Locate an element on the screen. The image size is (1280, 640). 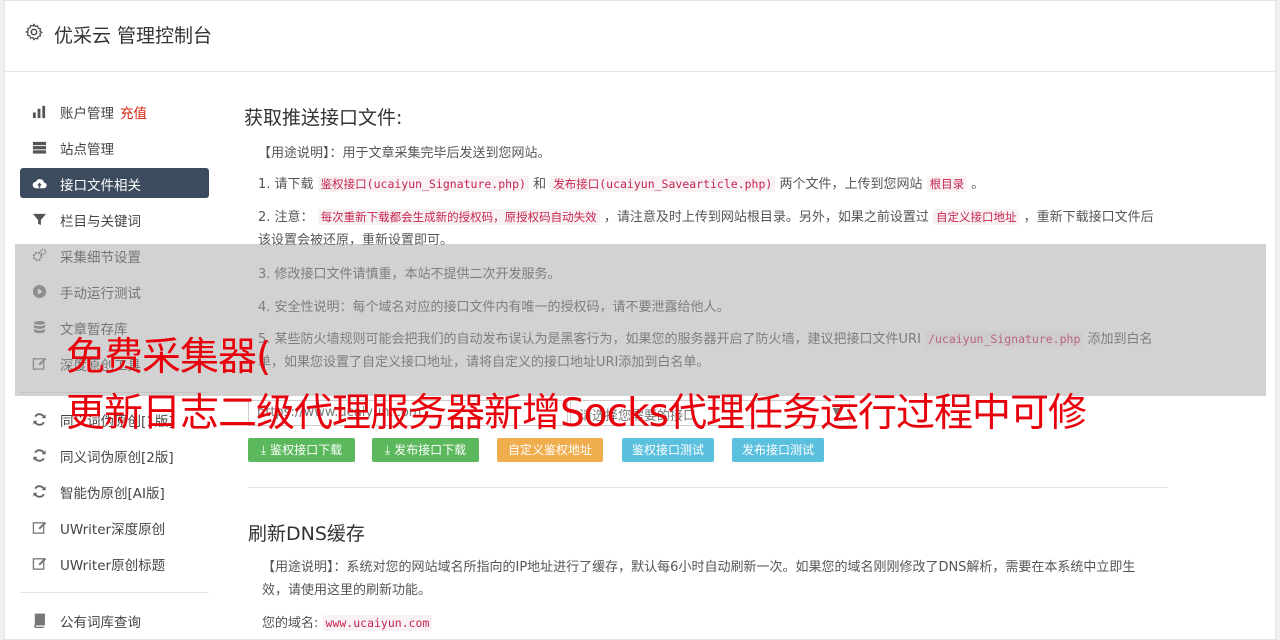
warning-code: 每次重新下载都会生成新的授权码，原授权码自动失效 is located at coordinates (458, 217).